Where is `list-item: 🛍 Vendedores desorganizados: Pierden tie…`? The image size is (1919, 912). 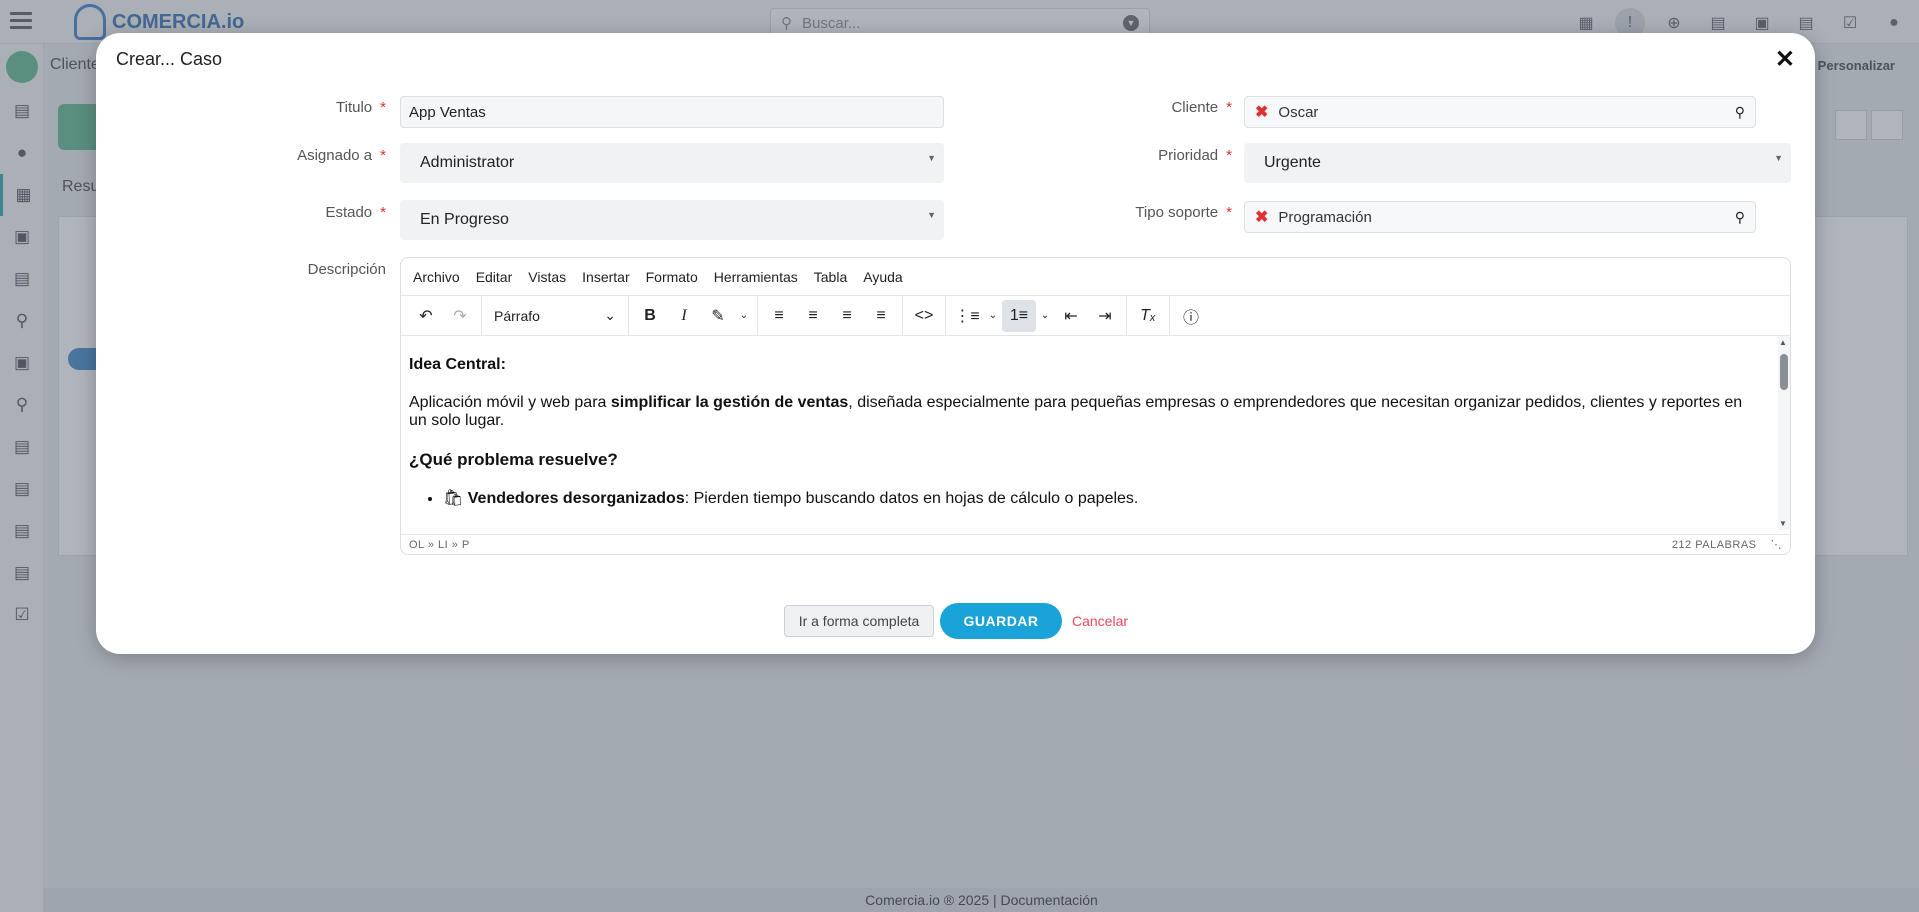 list-item: 🛍 Vendedores desorganizados: Pierden tie… is located at coordinates (1101, 499).